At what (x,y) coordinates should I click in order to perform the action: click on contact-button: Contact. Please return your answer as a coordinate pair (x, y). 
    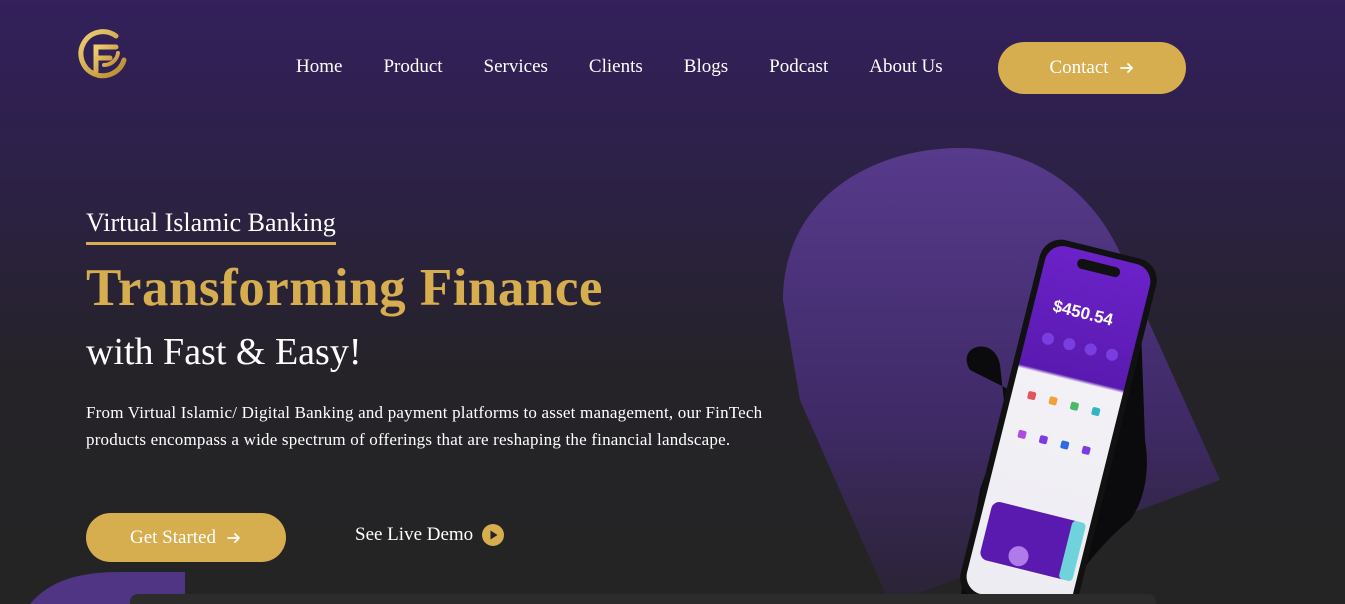
    Looking at the image, I should click on (1092, 68).